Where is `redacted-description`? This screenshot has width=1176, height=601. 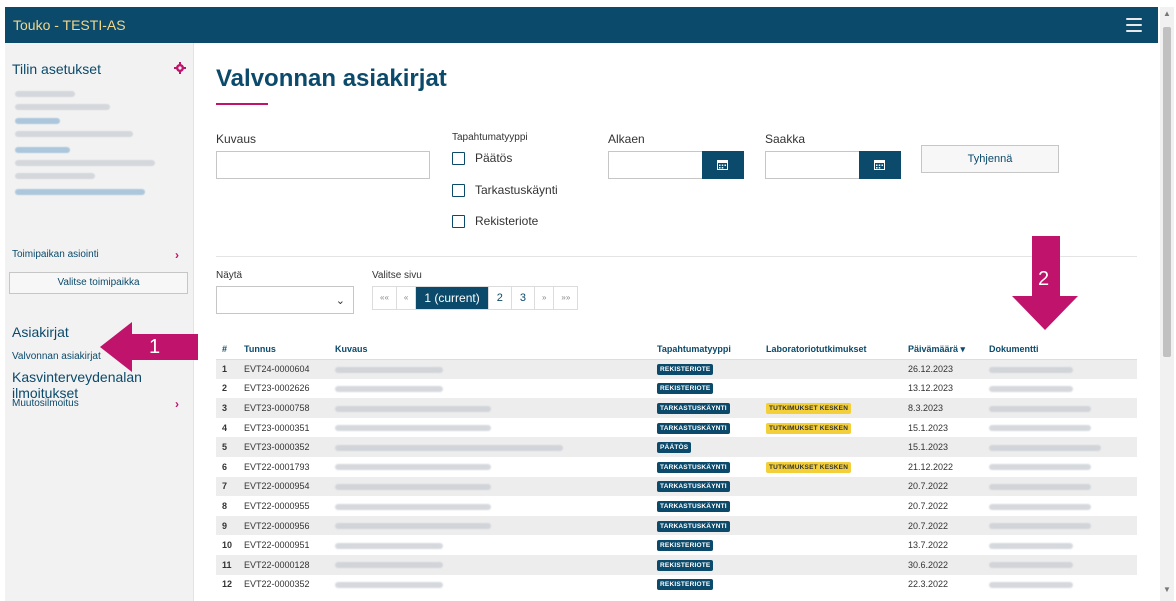 redacted-description is located at coordinates (413, 428).